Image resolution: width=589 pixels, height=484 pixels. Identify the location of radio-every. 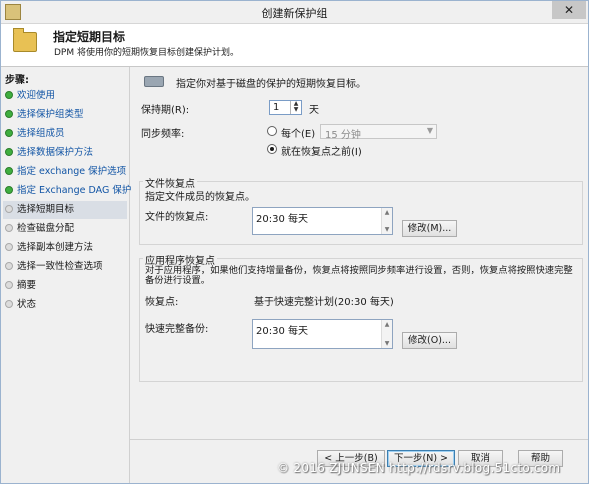
(272, 131).